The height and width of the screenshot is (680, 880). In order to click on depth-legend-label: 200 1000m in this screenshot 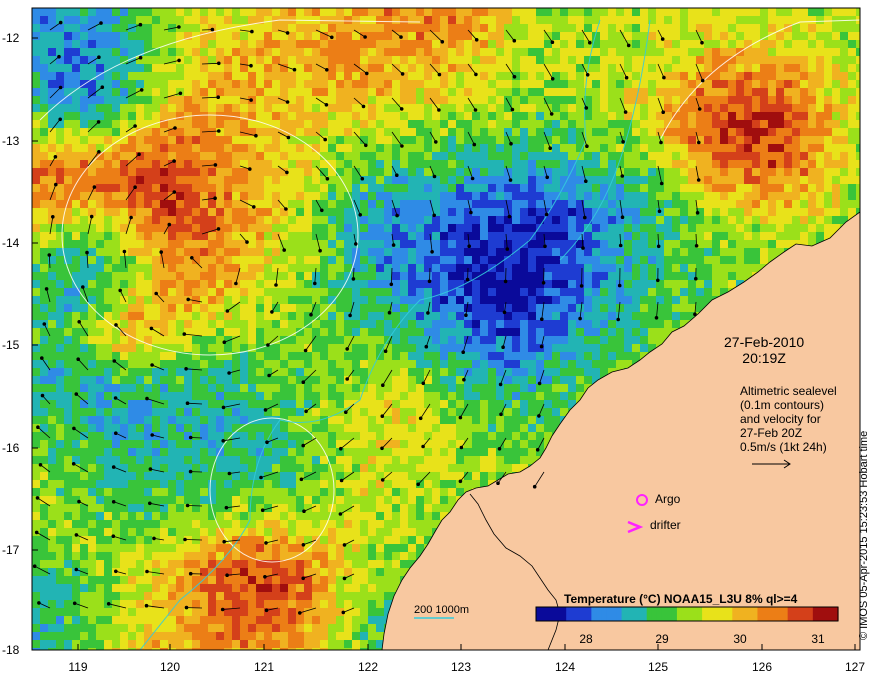, I will do `click(442, 610)`.